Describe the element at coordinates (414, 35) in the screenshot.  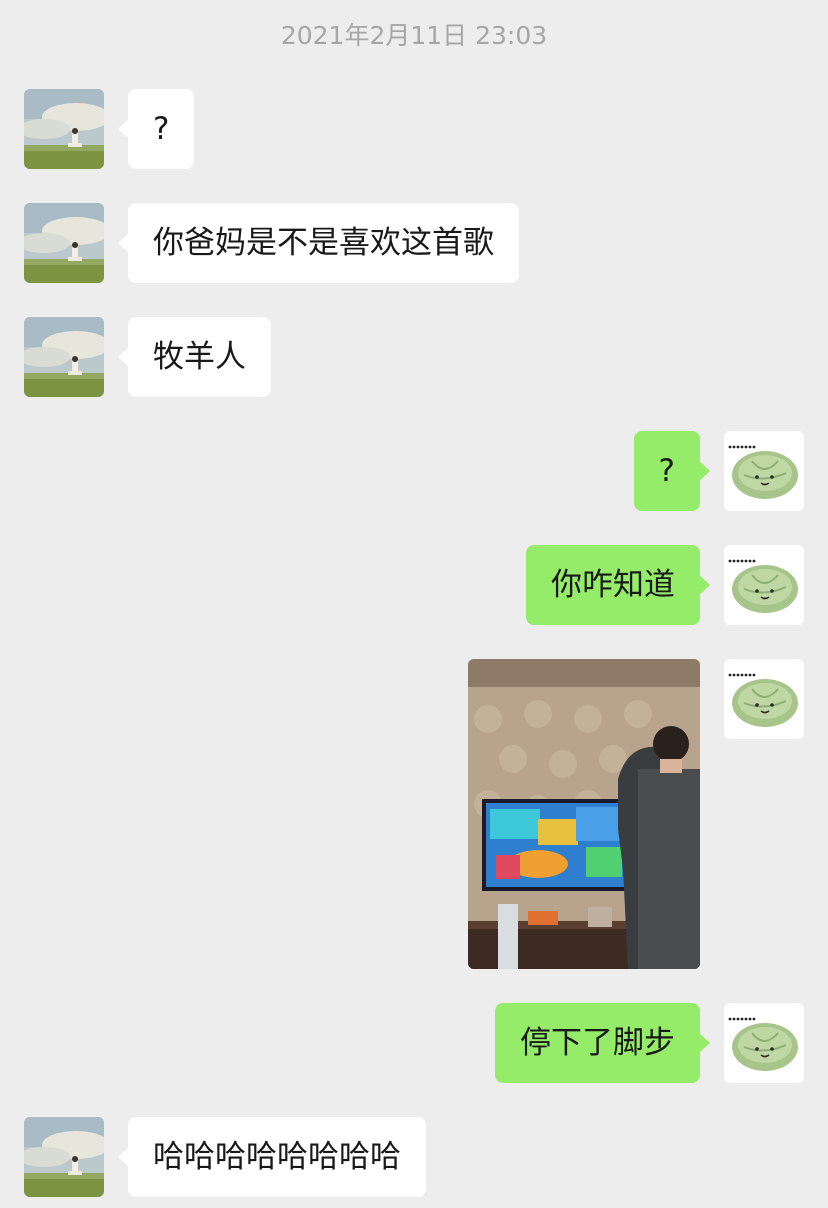
I see `message-timestamp: 2021年2月11日 23:03` at that location.